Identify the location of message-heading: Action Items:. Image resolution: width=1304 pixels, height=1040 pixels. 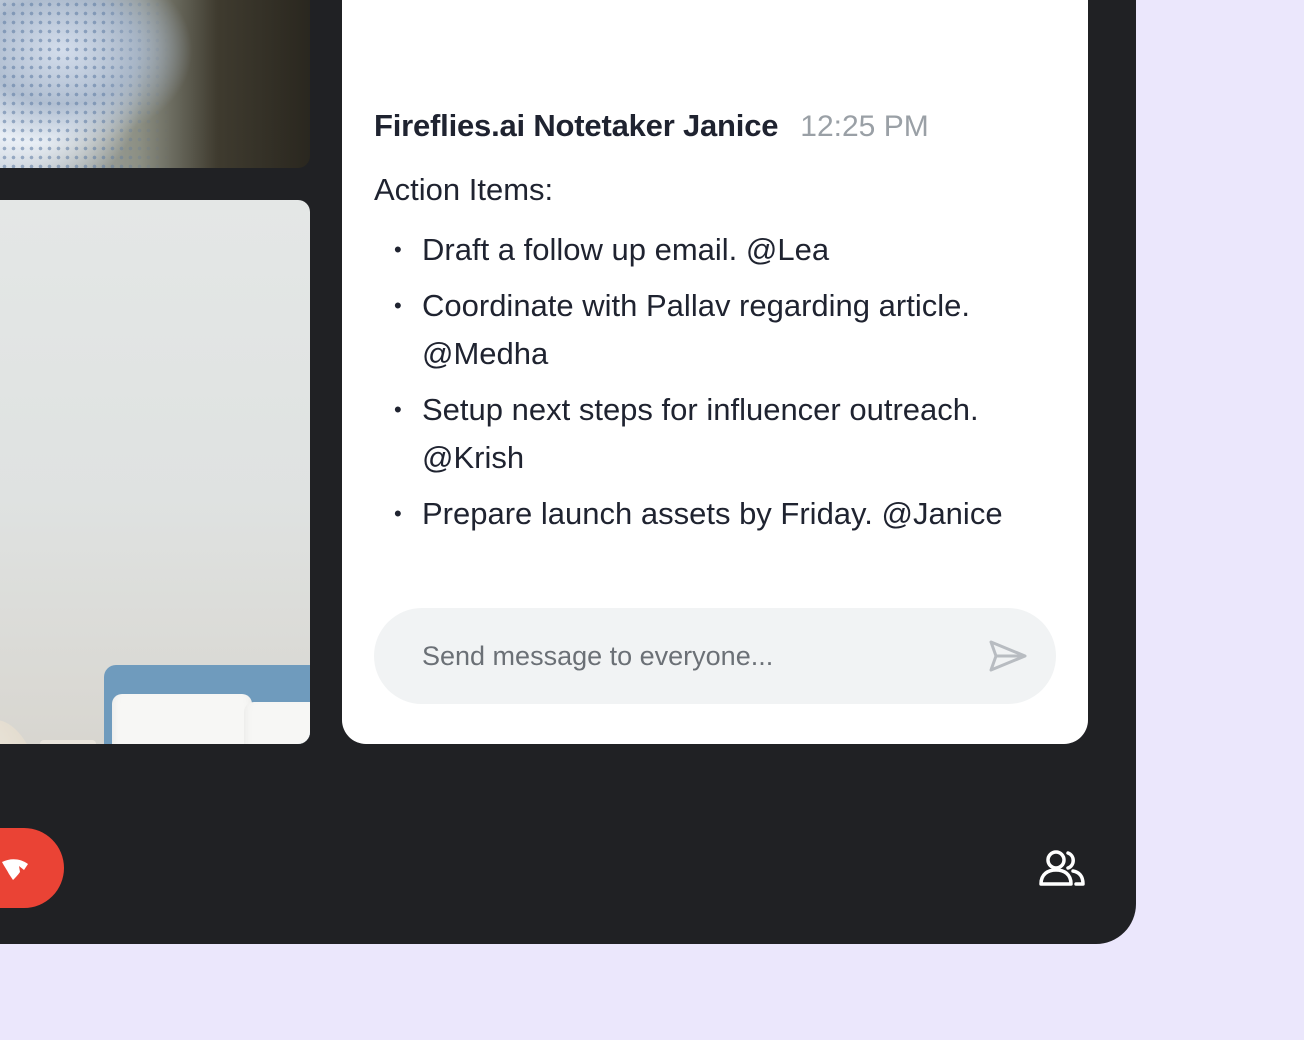
(464, 189).